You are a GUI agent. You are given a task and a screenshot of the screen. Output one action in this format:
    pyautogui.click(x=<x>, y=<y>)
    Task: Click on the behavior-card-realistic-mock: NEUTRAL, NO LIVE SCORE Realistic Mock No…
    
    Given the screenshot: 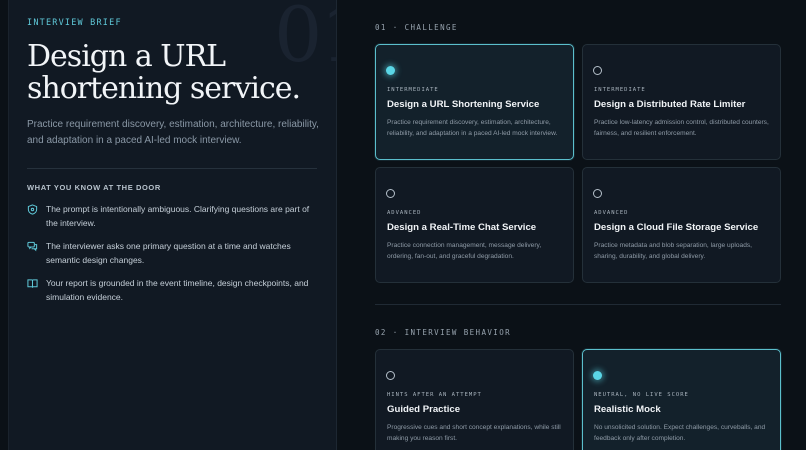 What is the action you would take?
    pyautogui.click(x=681, y=399)
    